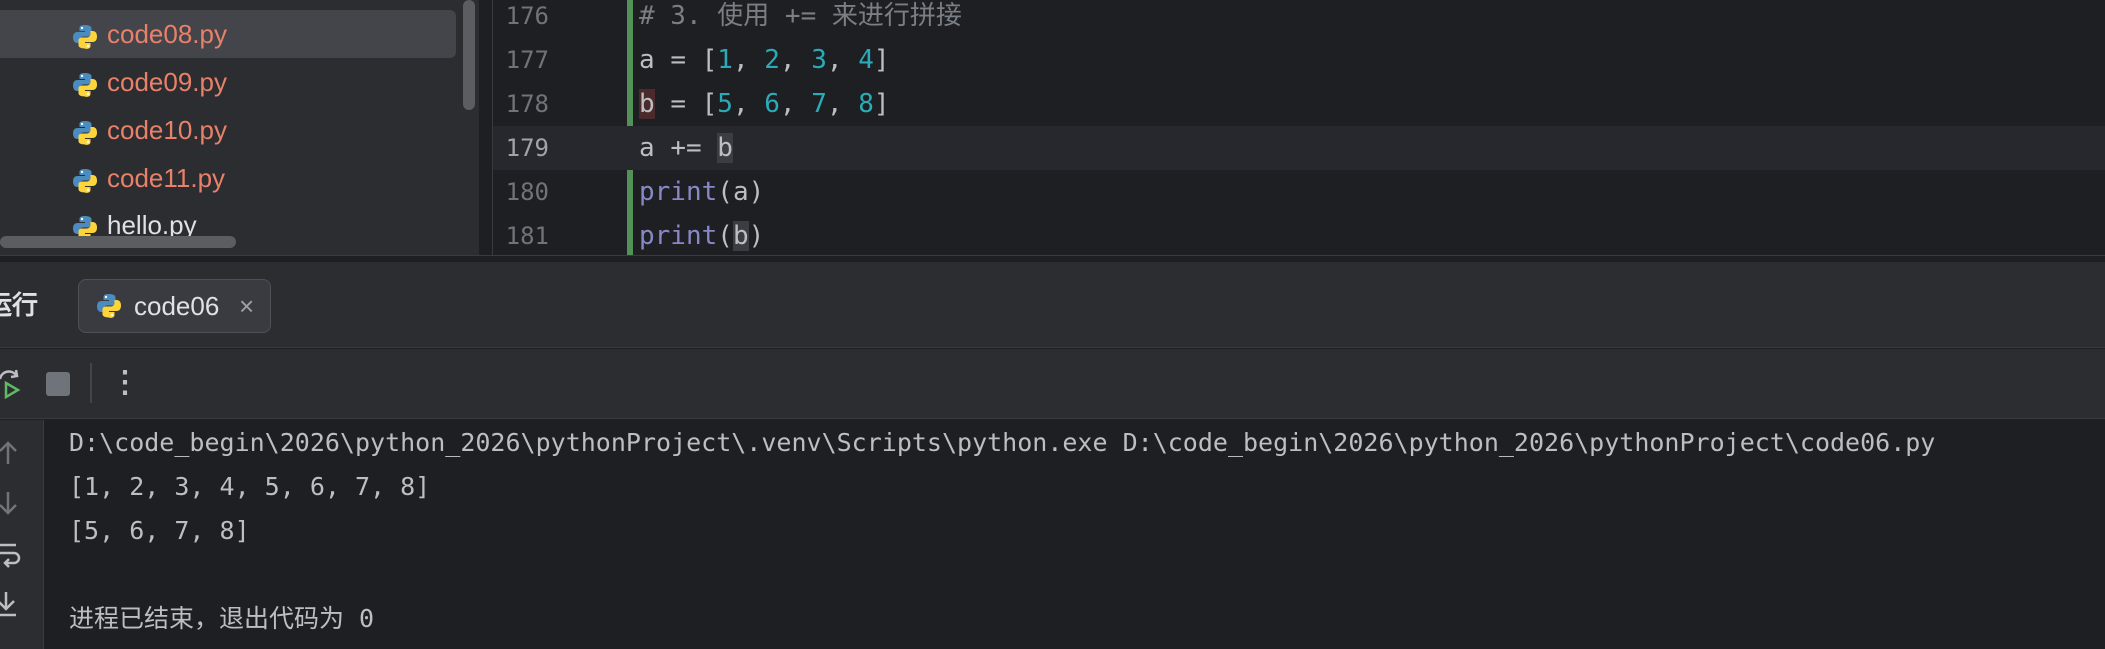  I want to click on close-icon: ×, so click(246, 306).